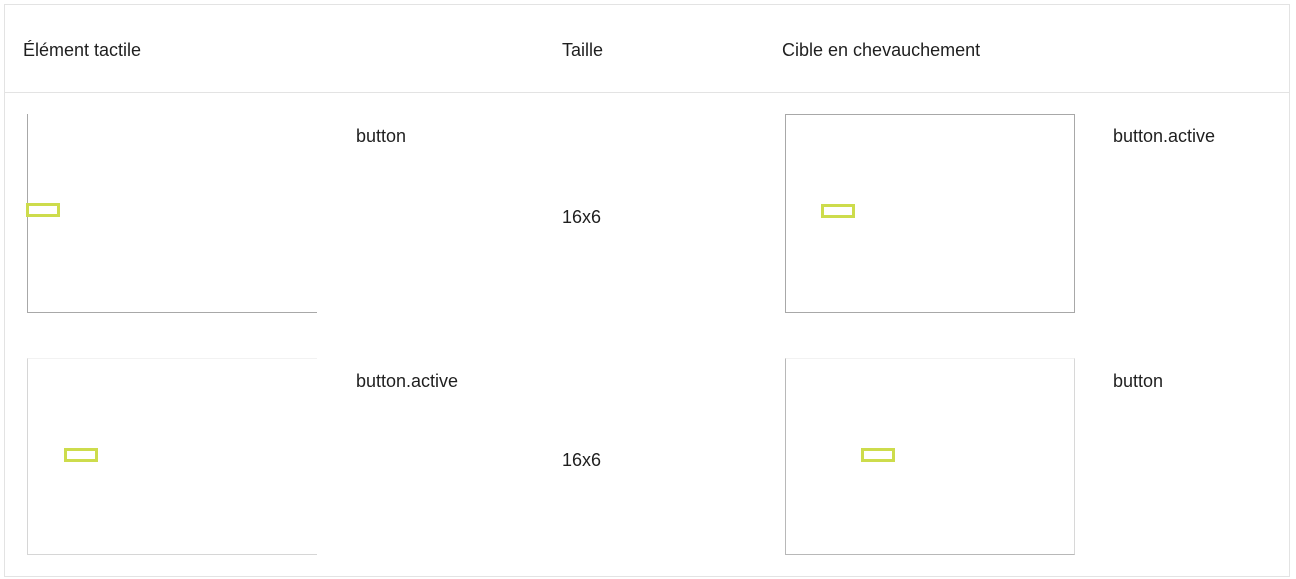 This screenshot has width=1296, height=579. What do you see at coordinates (407, 381) in the screenshot?
I see `element-selector-label: button.active` at bounding box center [407, 381].